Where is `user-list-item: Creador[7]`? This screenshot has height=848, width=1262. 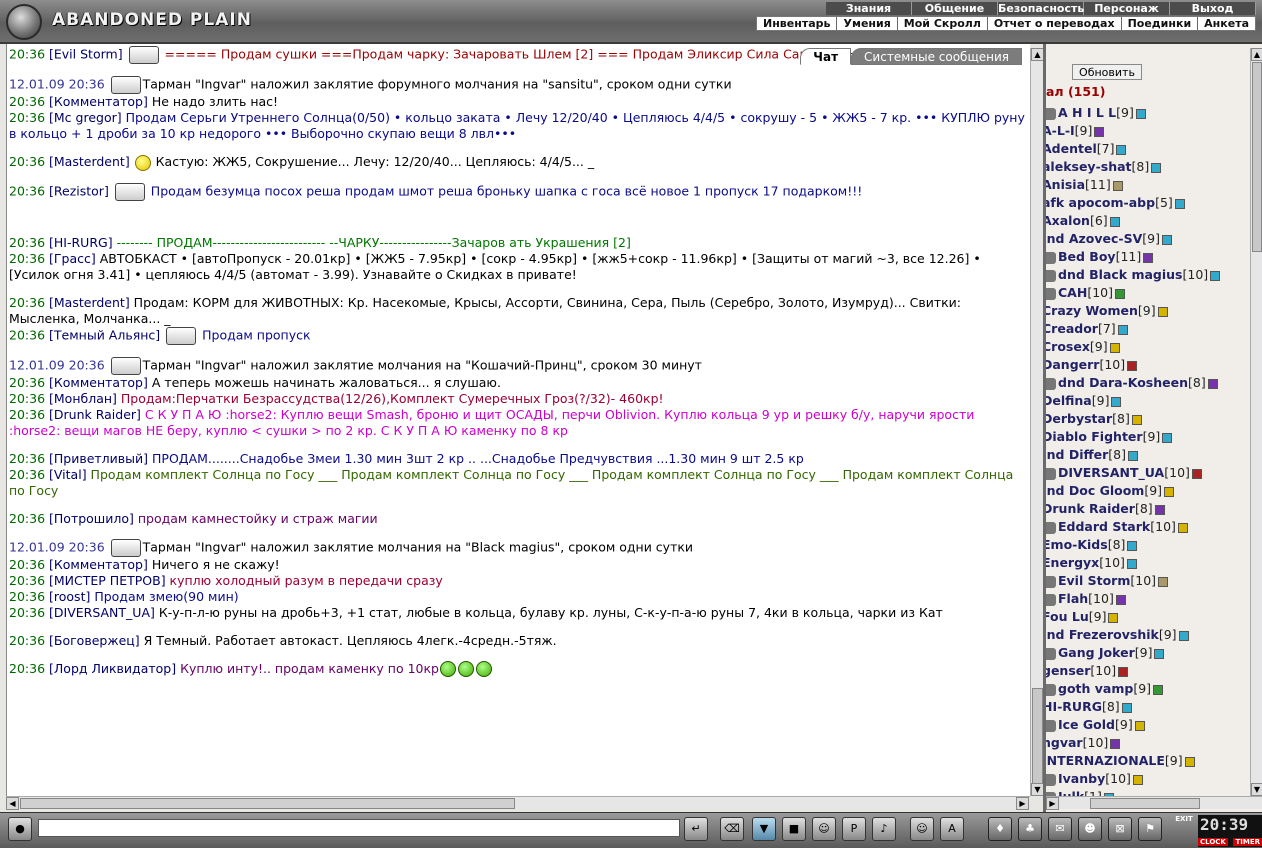 user-list-item: Creador[7] is located at coordinates (1149, 329).